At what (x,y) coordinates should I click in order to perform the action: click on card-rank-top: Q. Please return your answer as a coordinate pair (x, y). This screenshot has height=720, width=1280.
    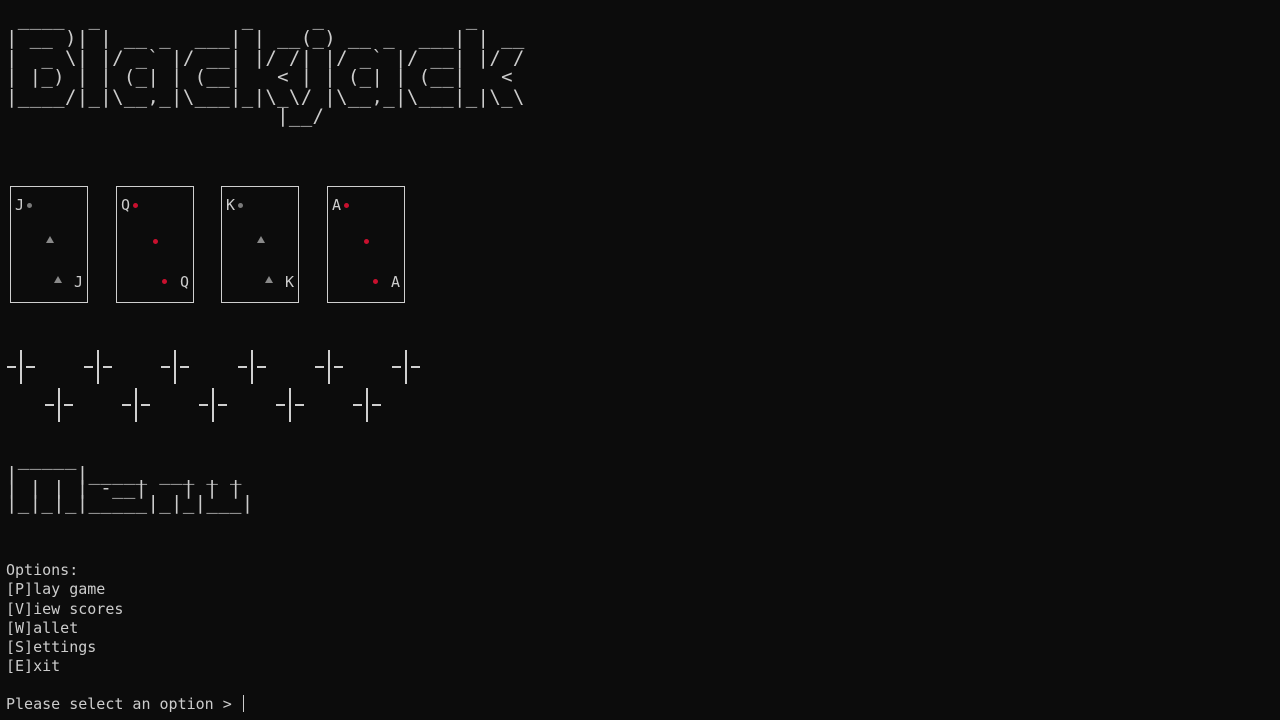
    Looking at the image, I should click on (126, 205).